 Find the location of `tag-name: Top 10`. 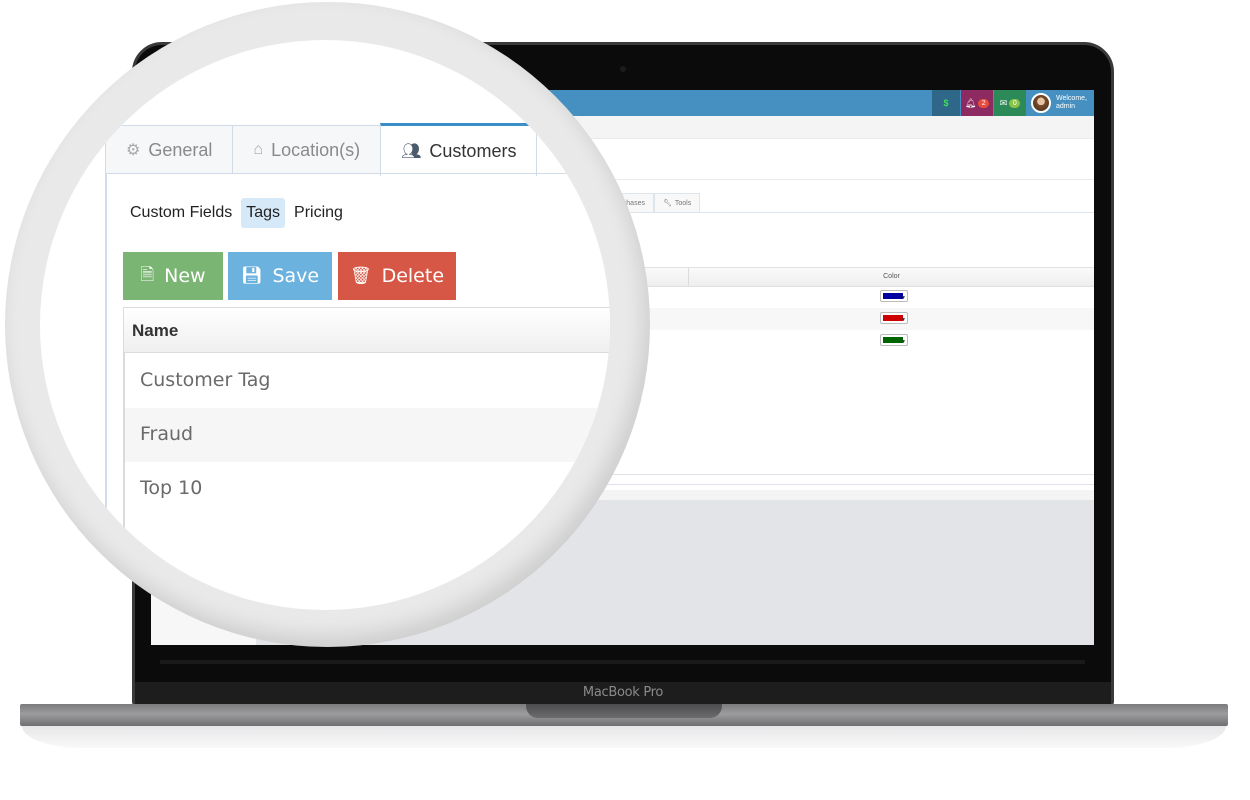

tag-name: Top 10 is located at coordinates (171, 488).